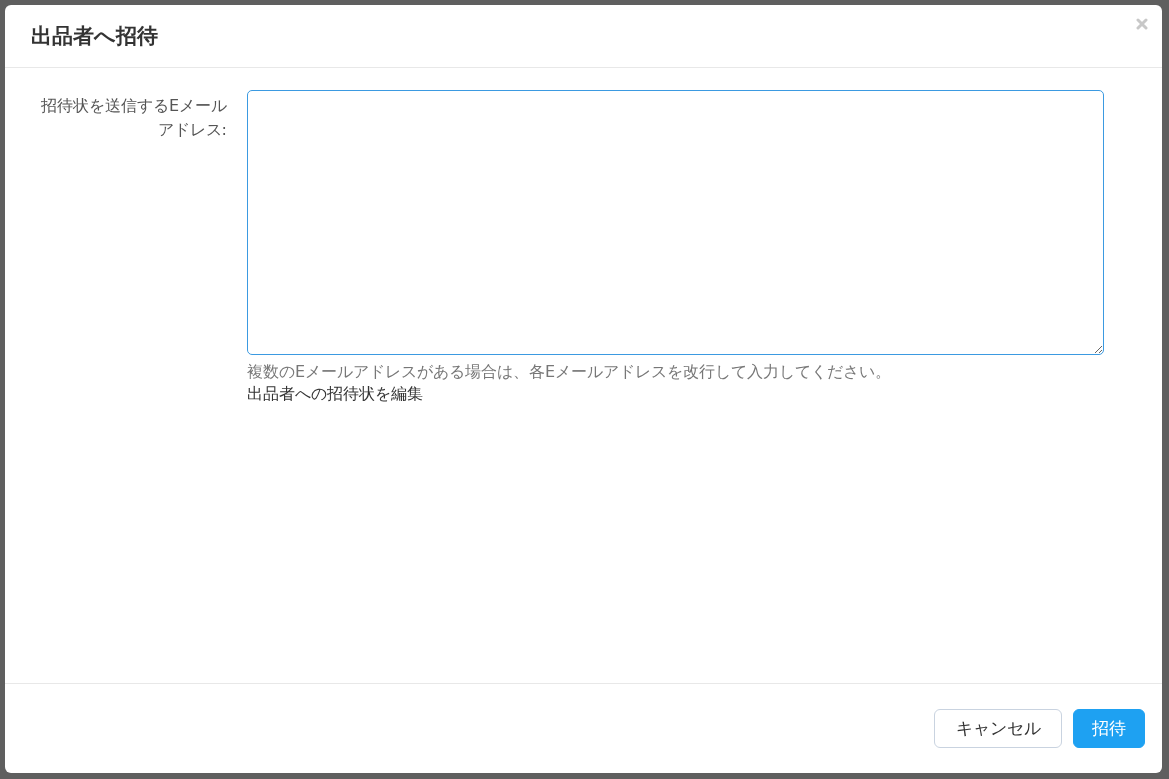  Describe the element at coordinates (133, 118) in the screenshot. I see `field-label: 招待状を送信するEメールアドレス:` at that location.